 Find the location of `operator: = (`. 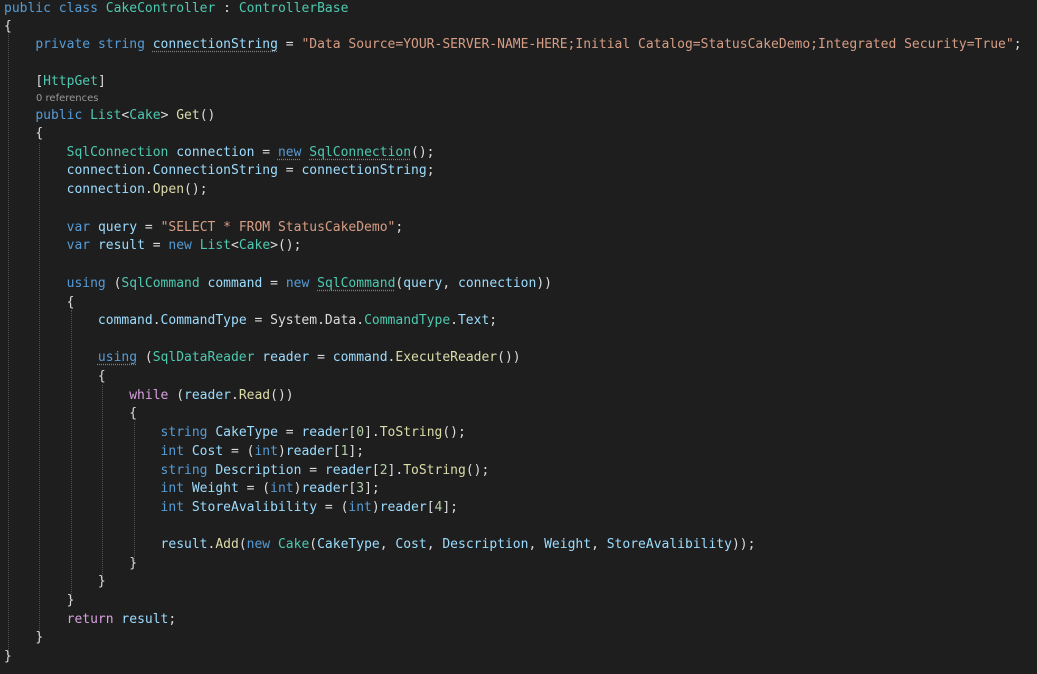

operator: = ( is located at coordinates (333, 507).